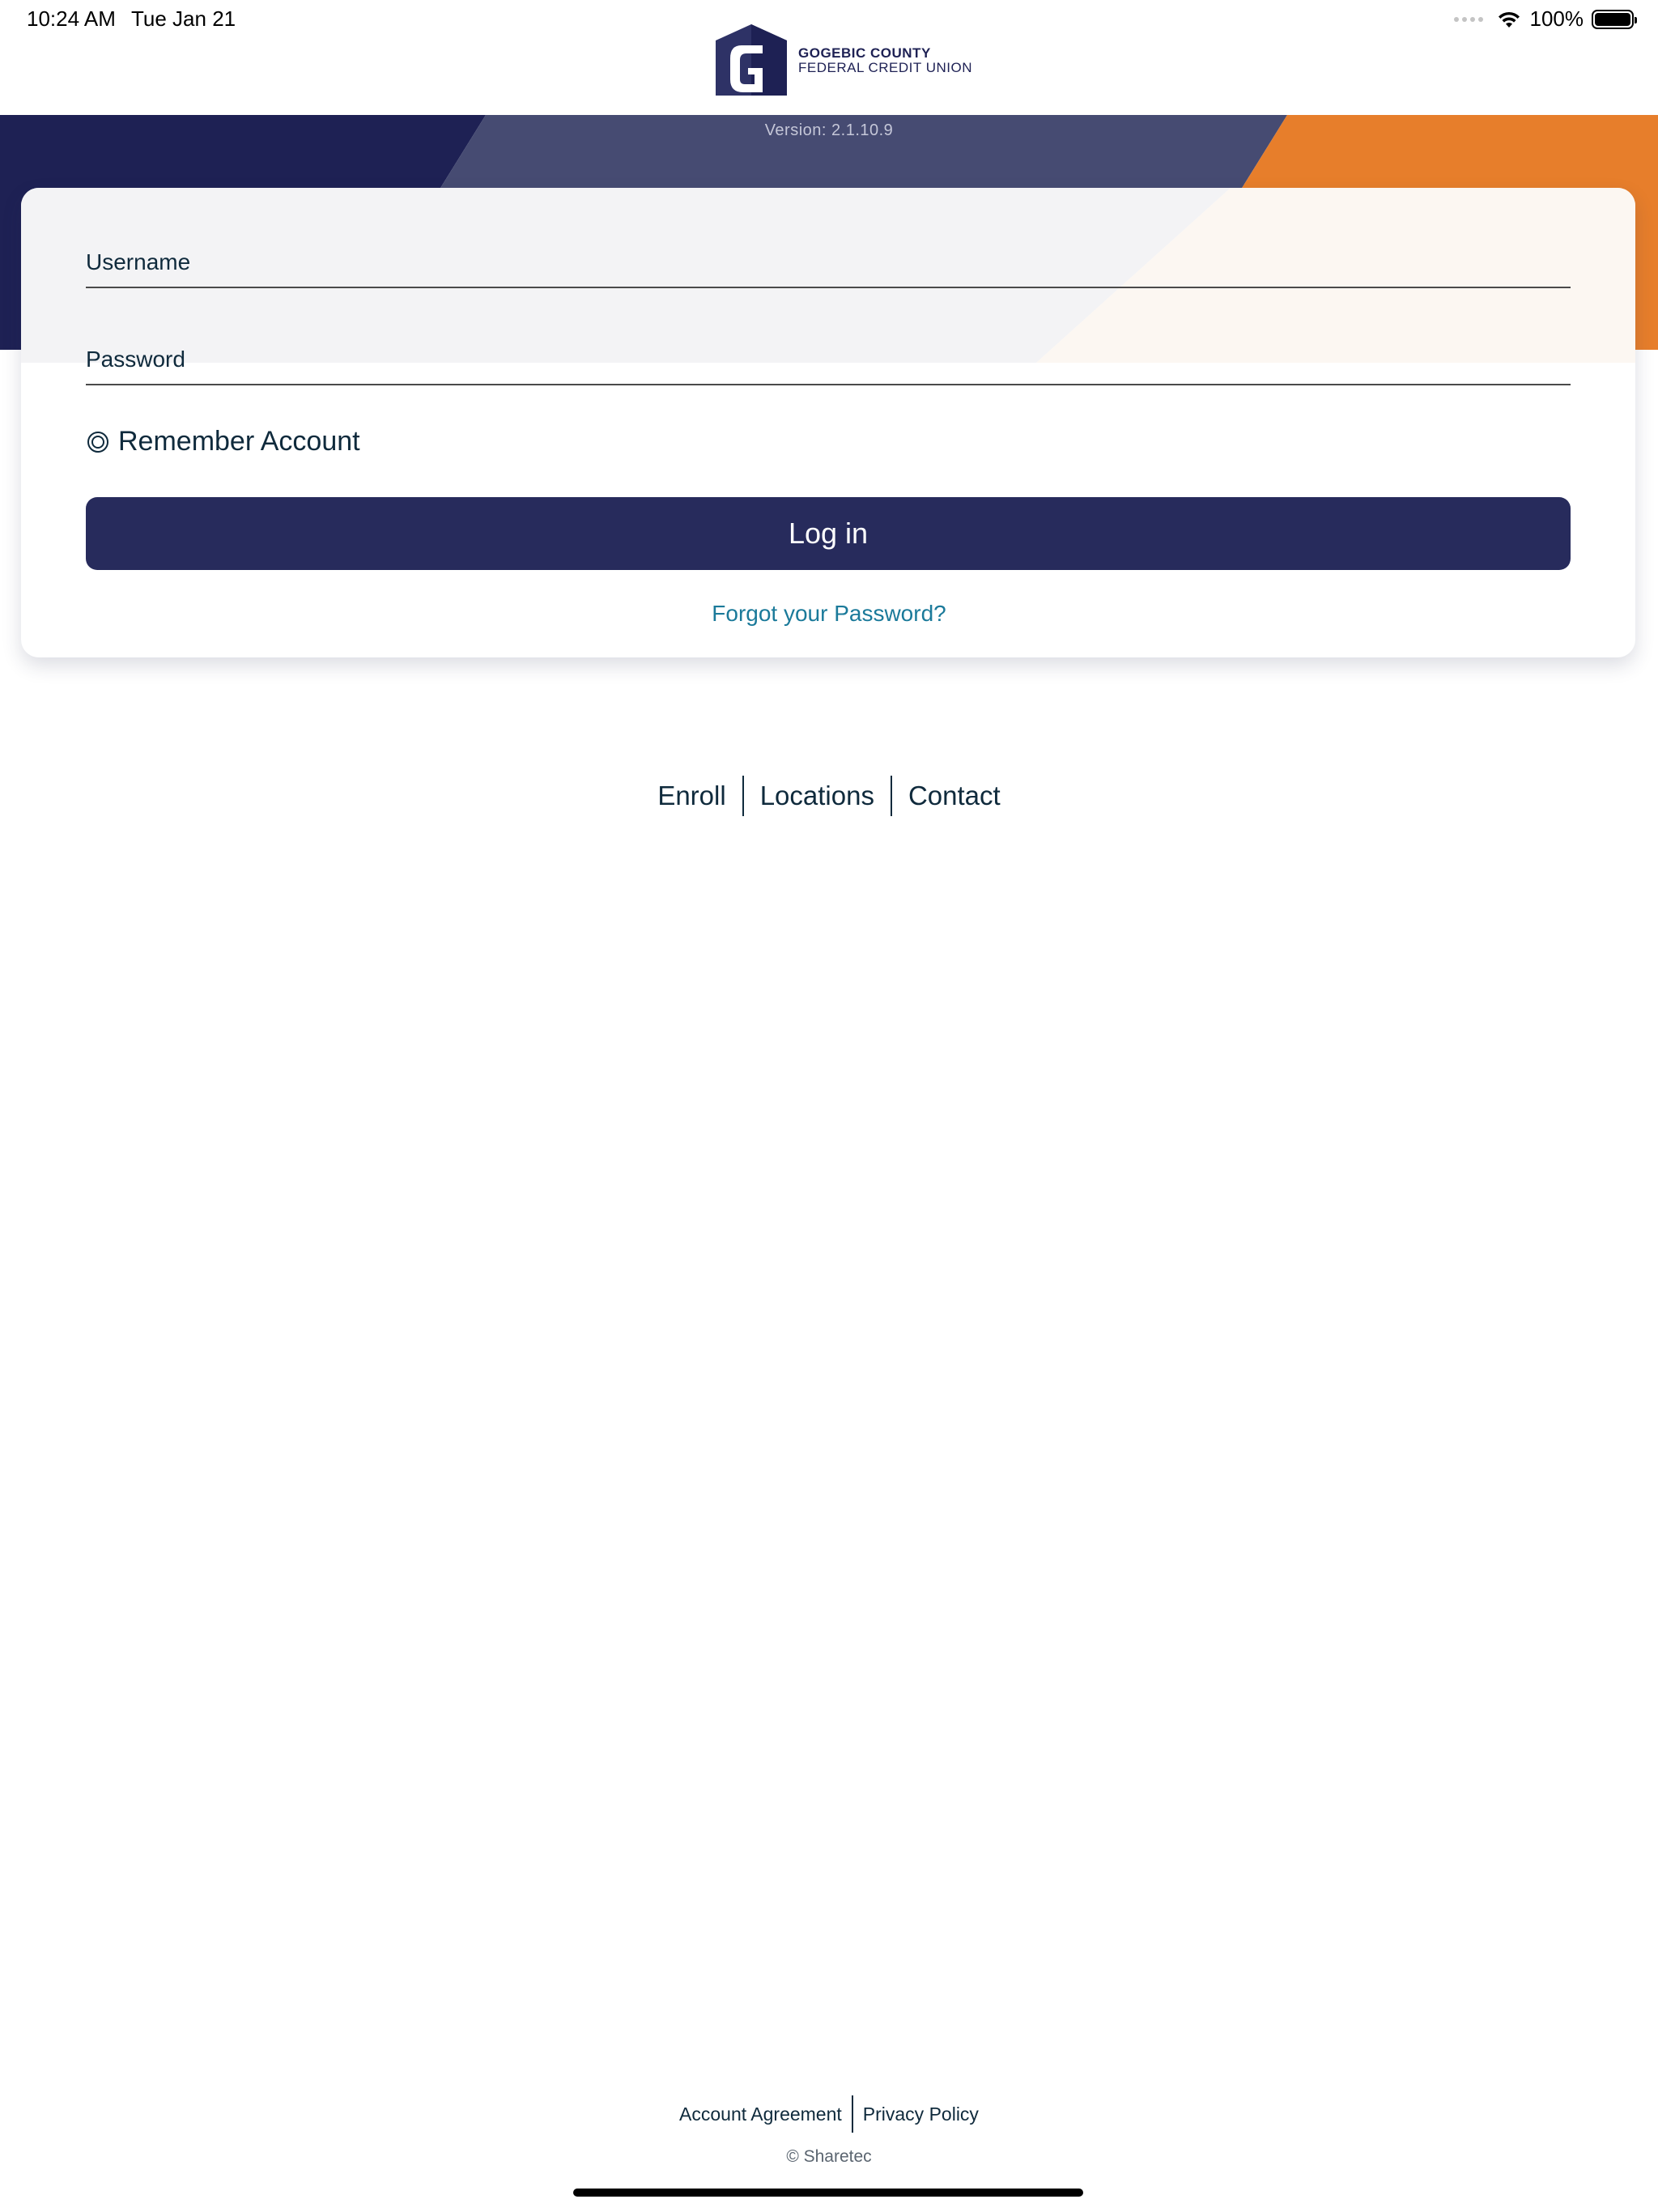 The height and width of the screenshot is (2212, 1658). I want to click on logo-g-icon, so click(751, 60).